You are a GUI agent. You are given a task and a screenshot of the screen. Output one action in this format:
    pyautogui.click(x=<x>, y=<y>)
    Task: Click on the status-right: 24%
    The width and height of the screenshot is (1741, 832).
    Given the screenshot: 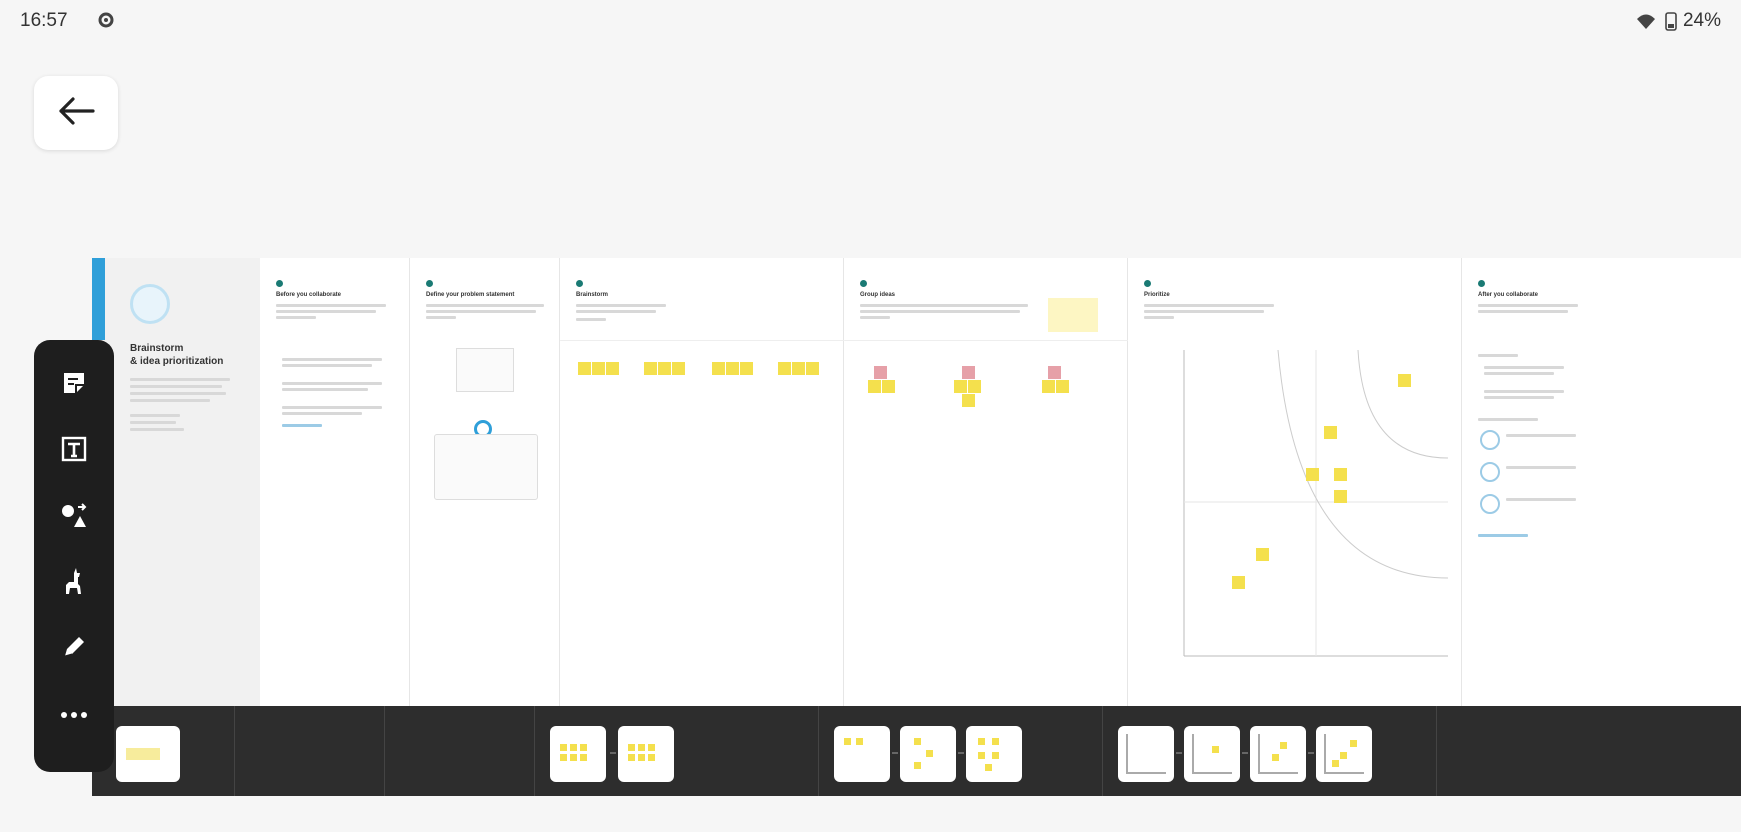 What is the action you would take?
    pyautogui.click(x=1677, y=21)
    